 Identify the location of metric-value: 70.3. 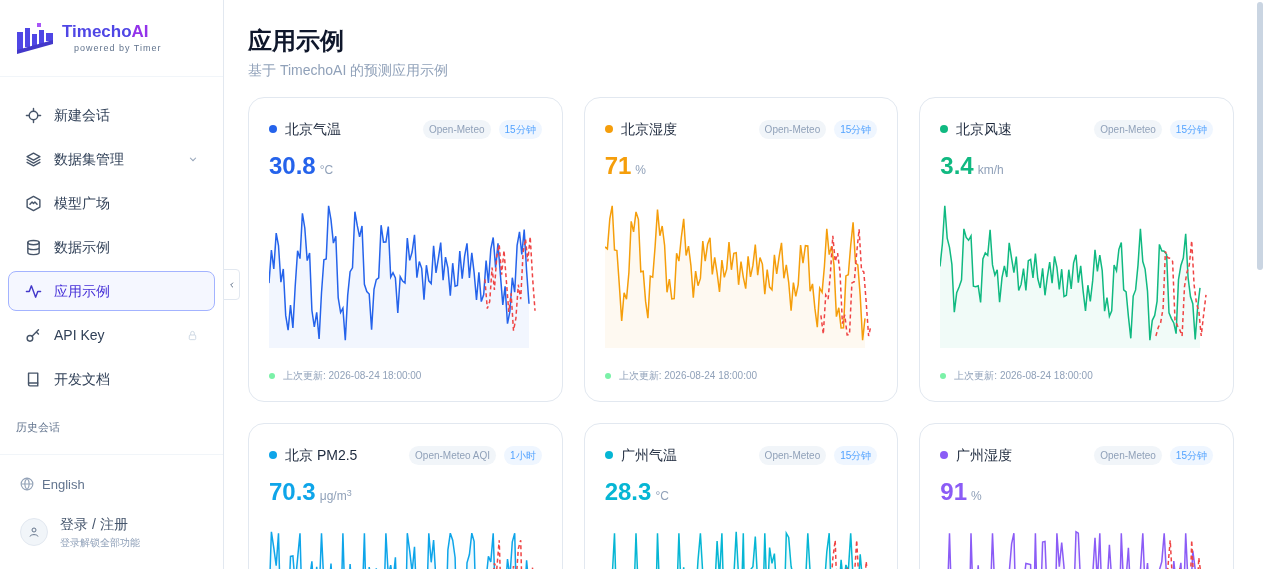
(292, 492).